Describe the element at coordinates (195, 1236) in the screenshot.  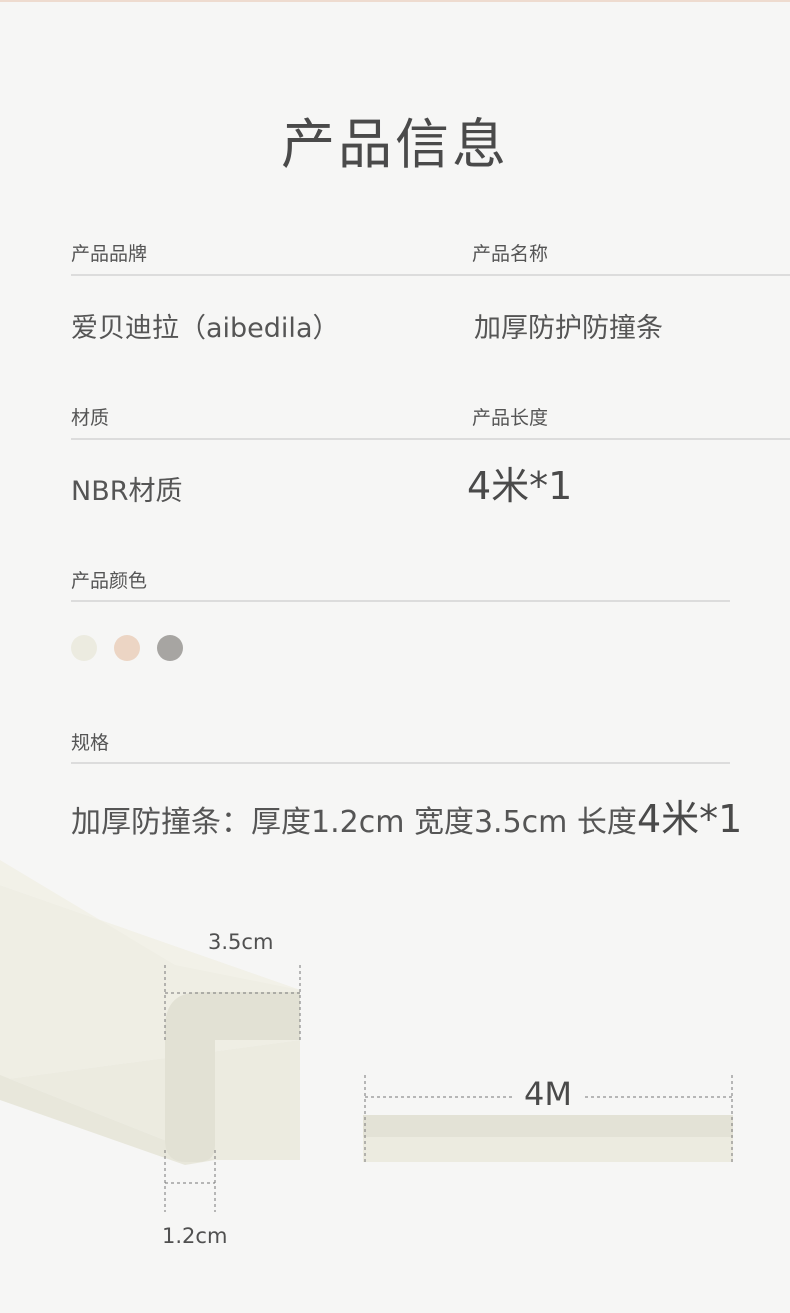
I see `thickness-dimension-label: 1.2cm` at that location.